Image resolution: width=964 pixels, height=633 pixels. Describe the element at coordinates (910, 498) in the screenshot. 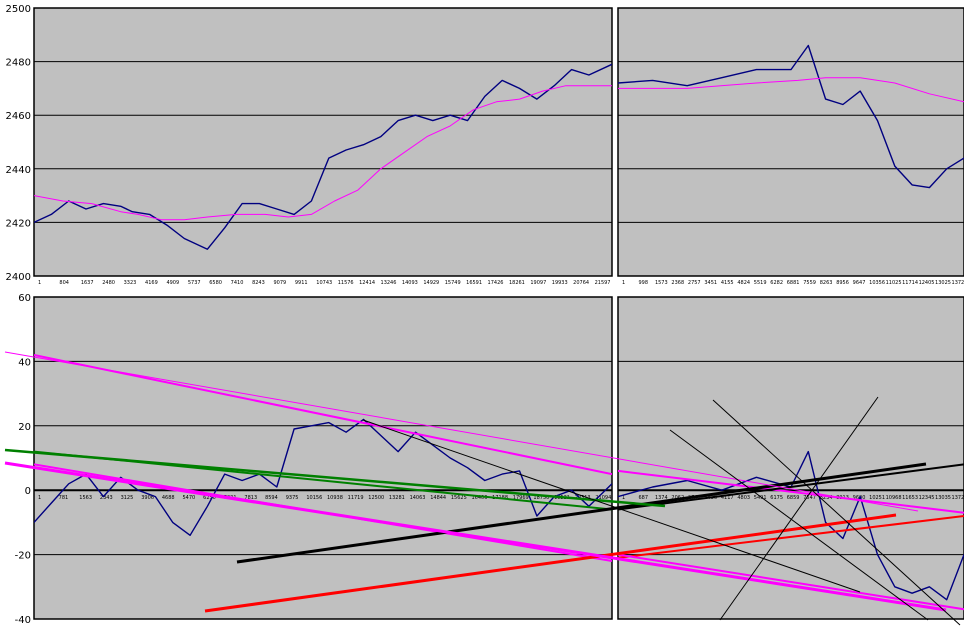

I see `x-tick-label: 11653` at that location.